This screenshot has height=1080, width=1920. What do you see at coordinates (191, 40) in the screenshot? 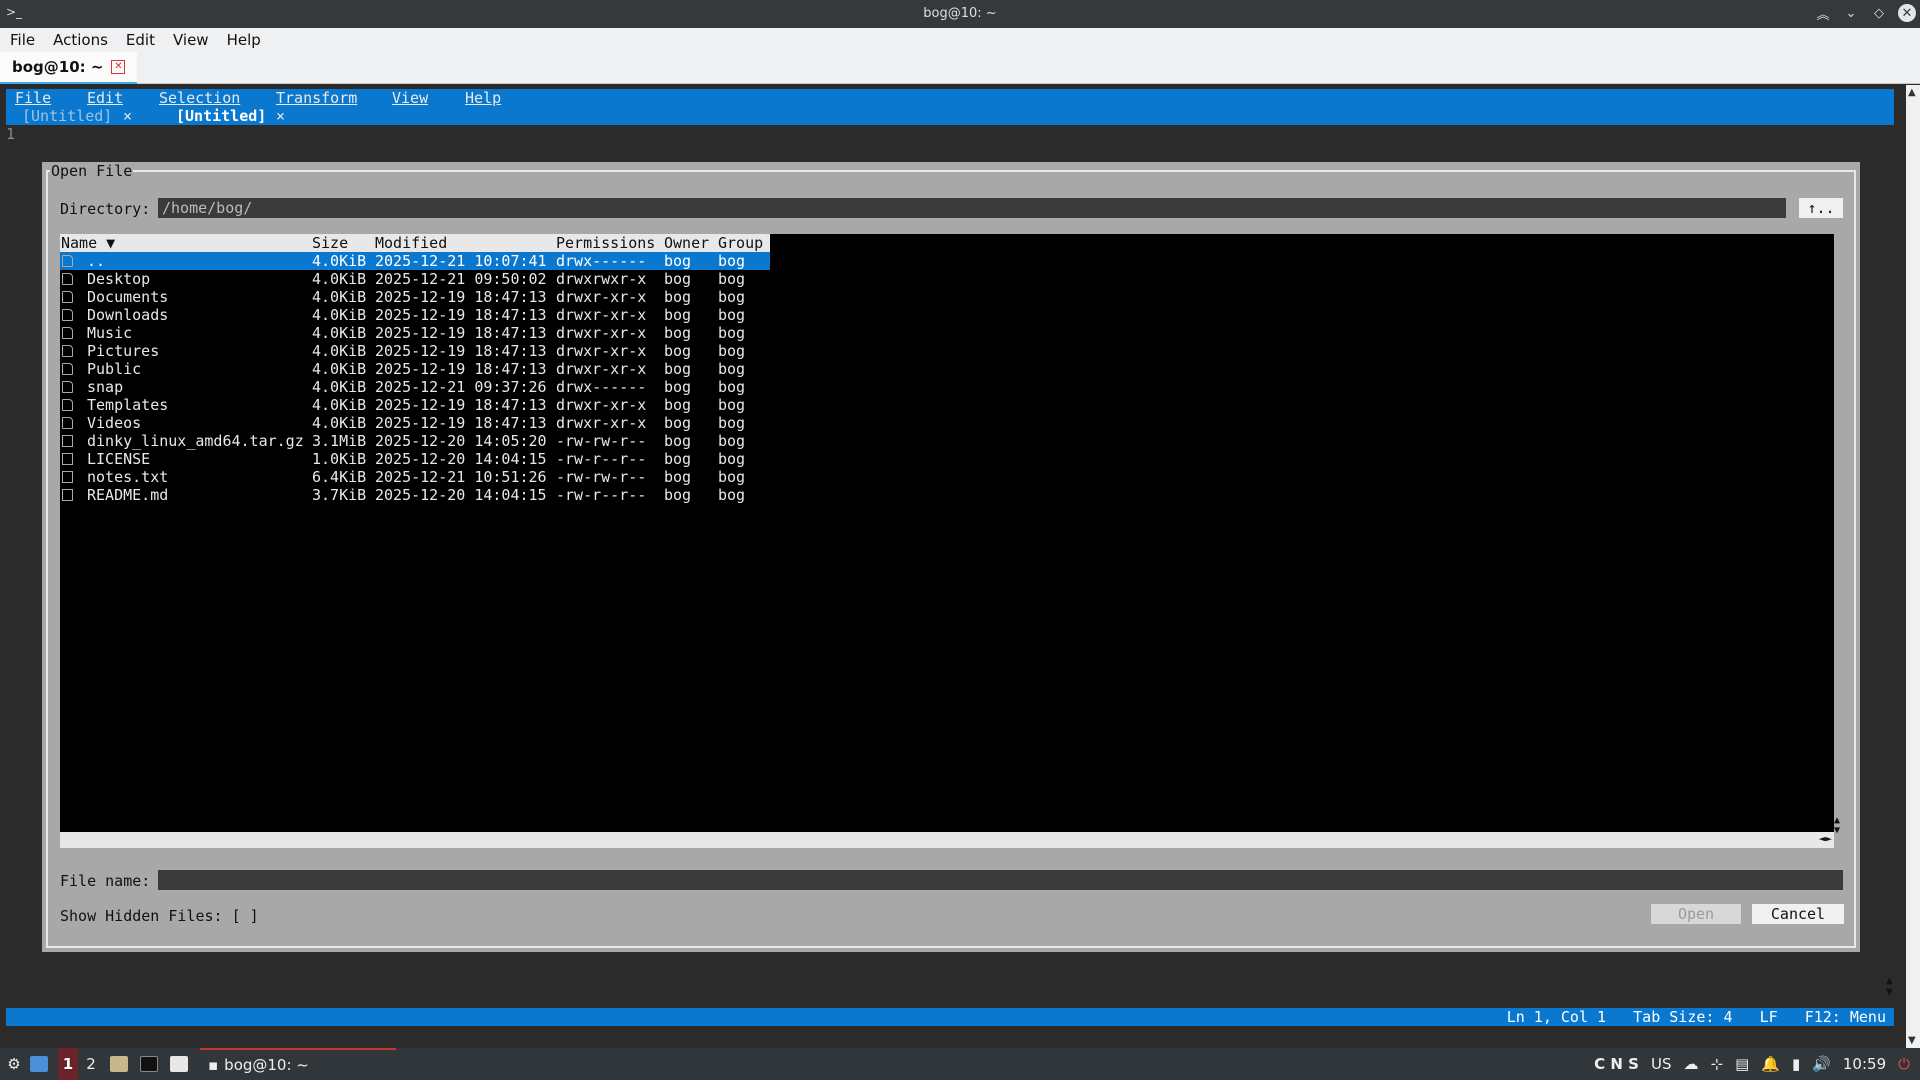
I see `menu-view: View` at bounding box center [191, 40].